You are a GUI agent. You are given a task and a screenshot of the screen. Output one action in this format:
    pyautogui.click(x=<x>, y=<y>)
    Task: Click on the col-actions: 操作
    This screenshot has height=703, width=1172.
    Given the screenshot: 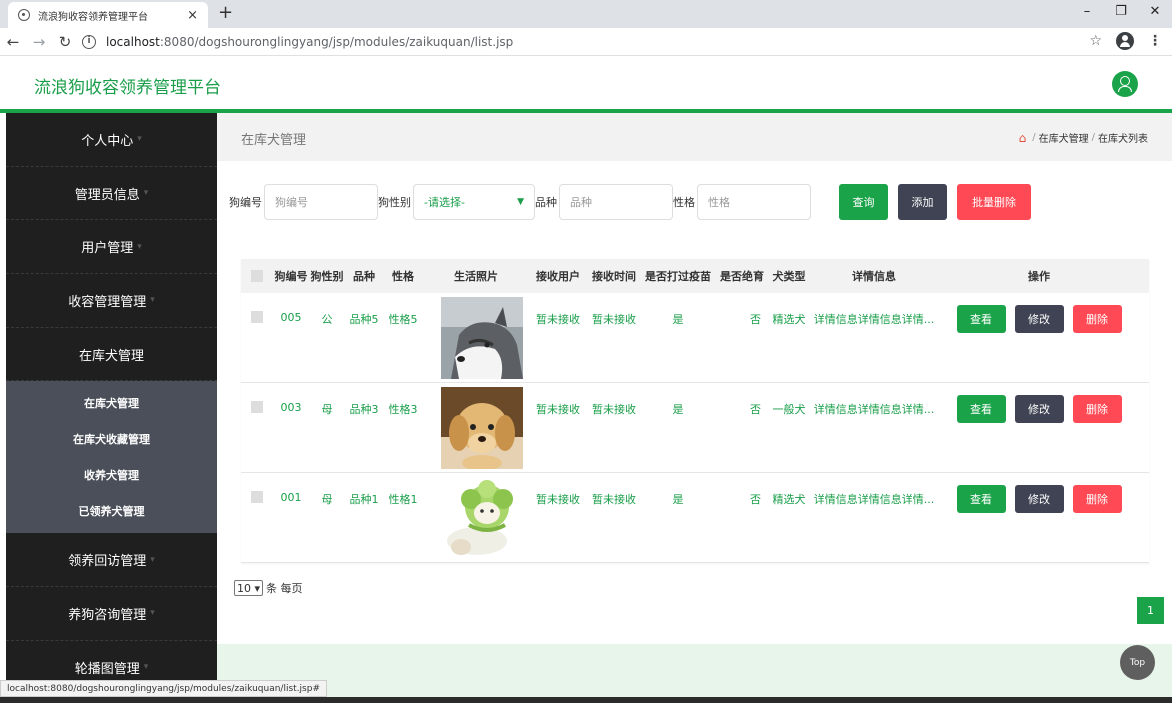 What is the action you would take?
    pyautogui.click(x=1039, y=276)
    